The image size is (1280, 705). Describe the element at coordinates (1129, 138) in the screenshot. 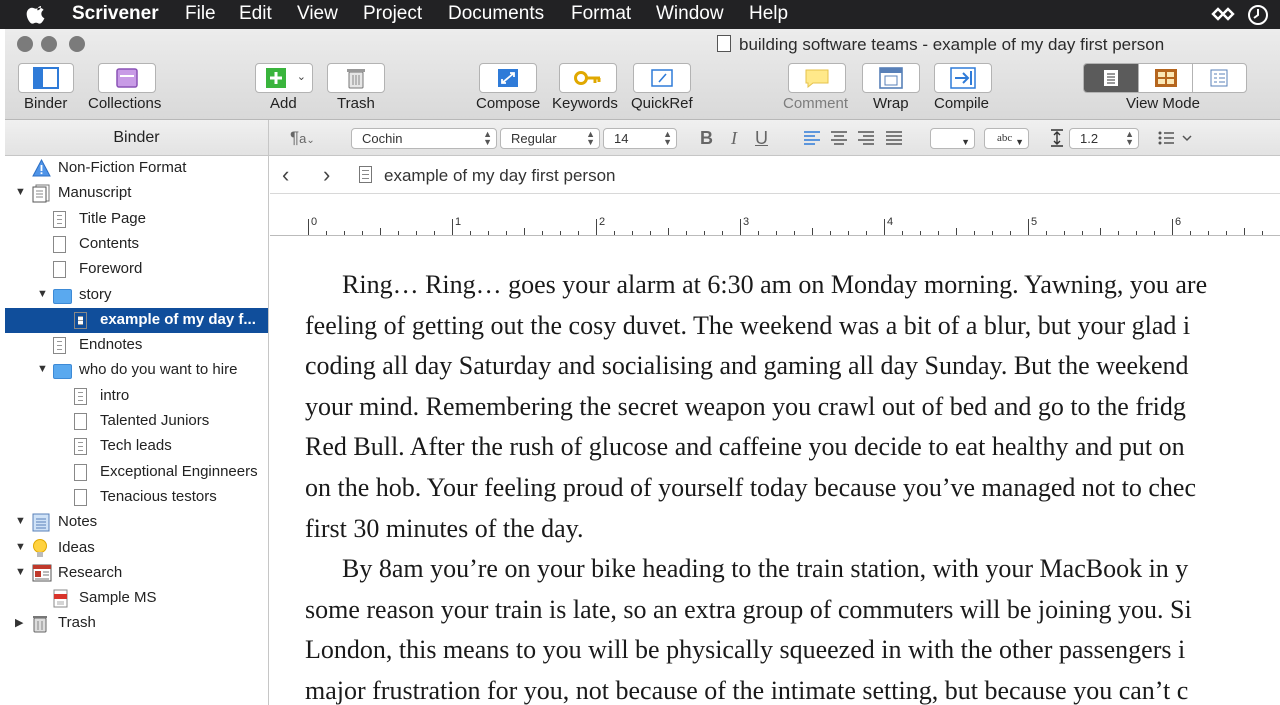

I see `stepper-icon: ▲ ▼` at that location.